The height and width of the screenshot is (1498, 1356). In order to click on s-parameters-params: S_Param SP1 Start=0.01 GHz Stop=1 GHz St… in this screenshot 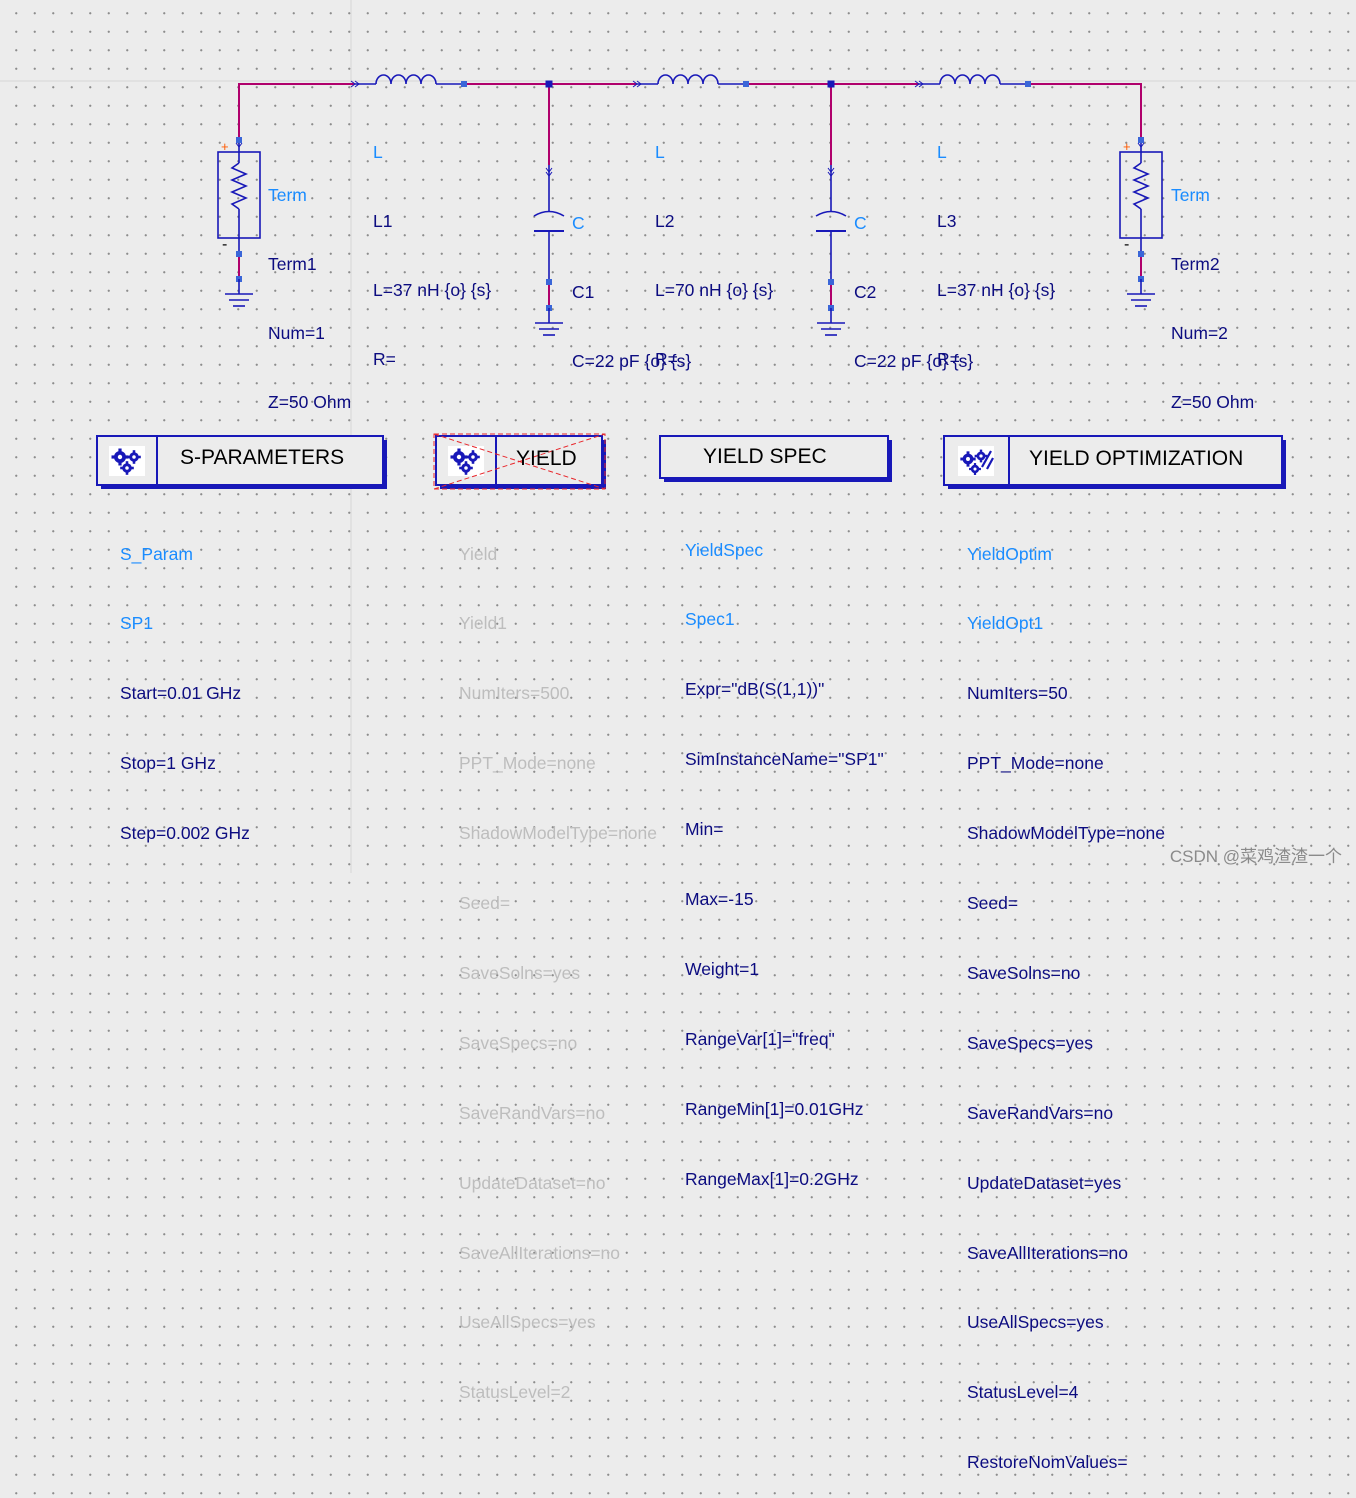, I will do `click(185, 682)`.